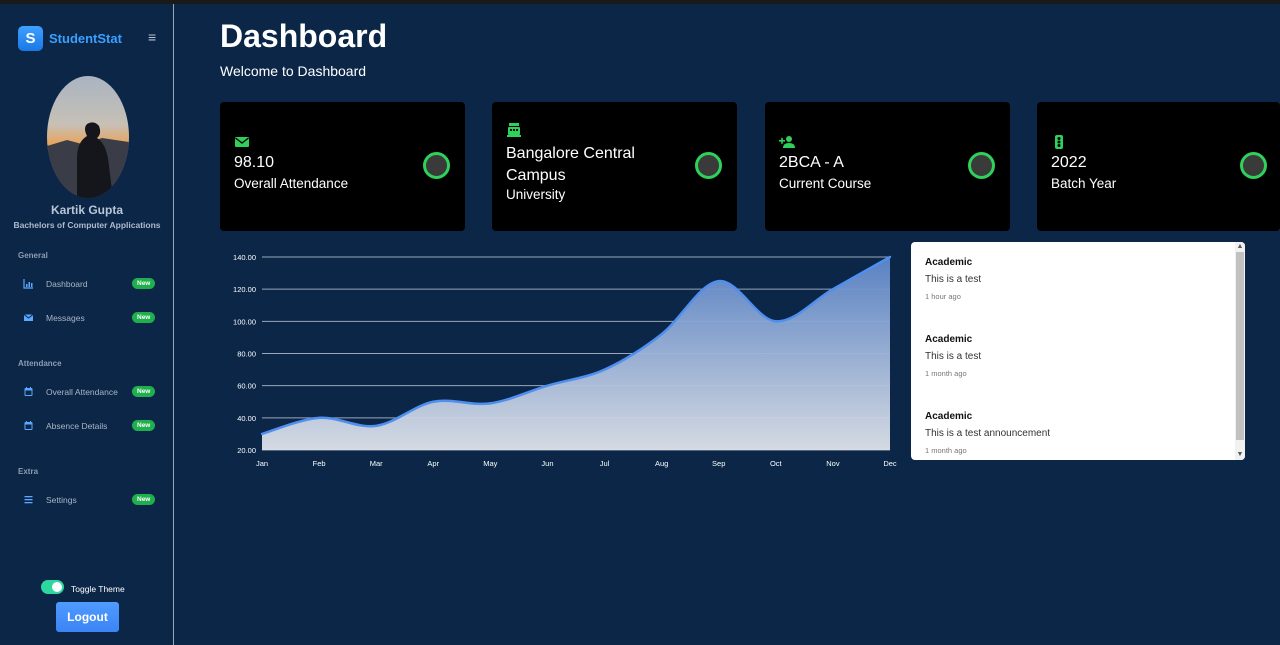  Describe the element at coordinates (293, 71) in the screenshot. I see `page-subtitle: Welcome to Dashboard` at that location.